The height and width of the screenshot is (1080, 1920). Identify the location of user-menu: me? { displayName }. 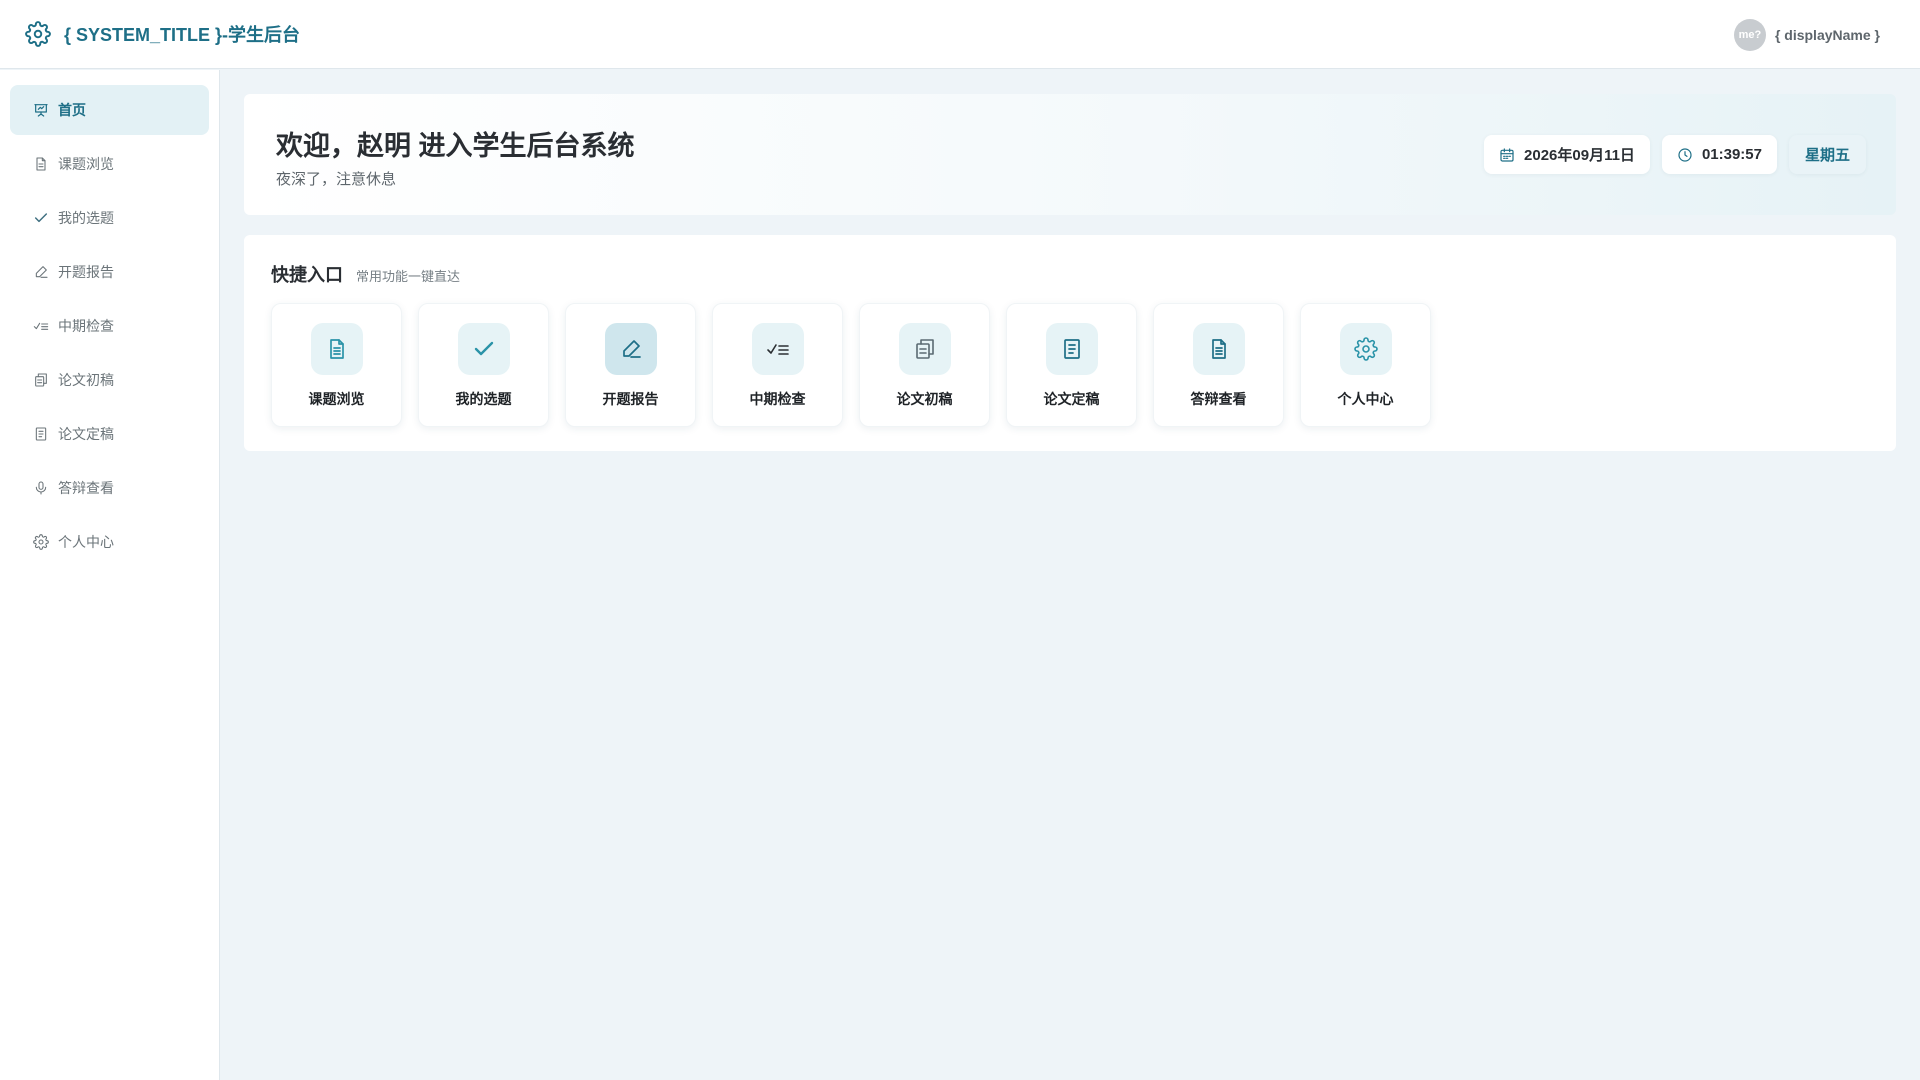
(1806, 34).